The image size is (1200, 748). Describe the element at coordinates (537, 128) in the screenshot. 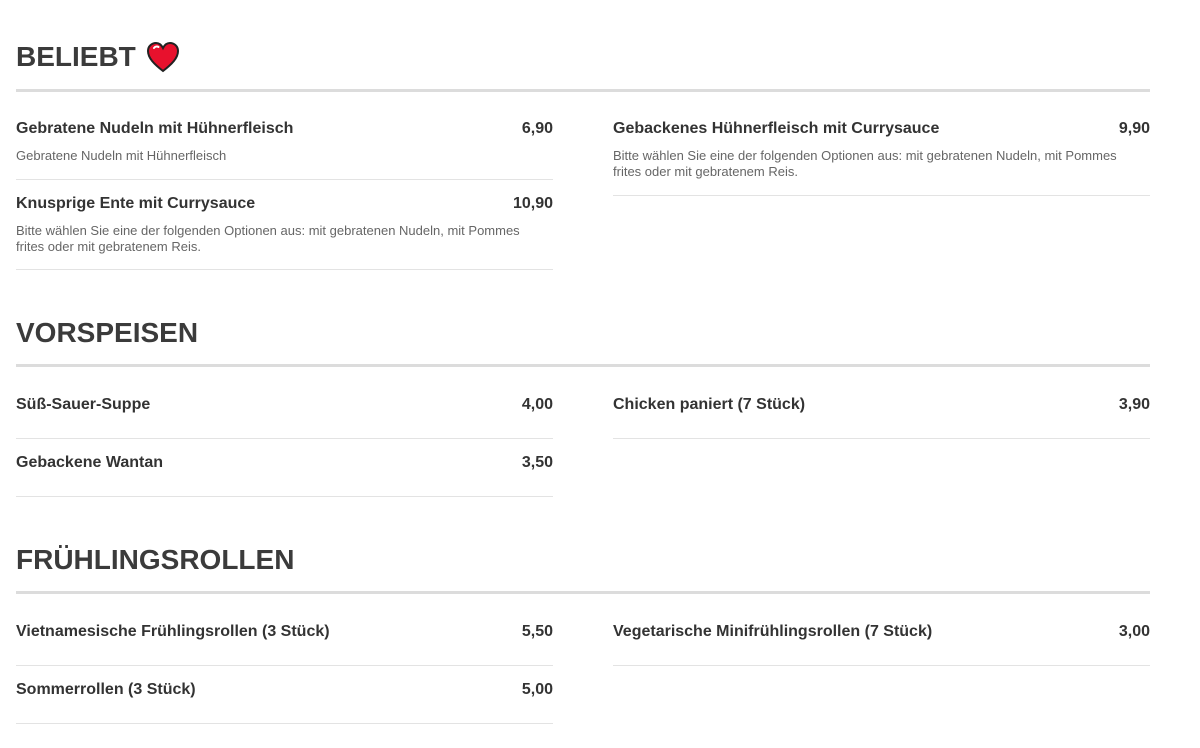

I see `item-price: 6,90` at that location.